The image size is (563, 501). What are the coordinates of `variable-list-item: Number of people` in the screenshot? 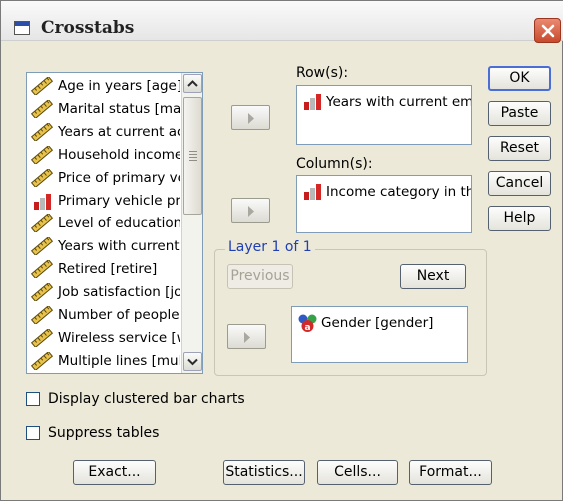 It's located at (105, 315).